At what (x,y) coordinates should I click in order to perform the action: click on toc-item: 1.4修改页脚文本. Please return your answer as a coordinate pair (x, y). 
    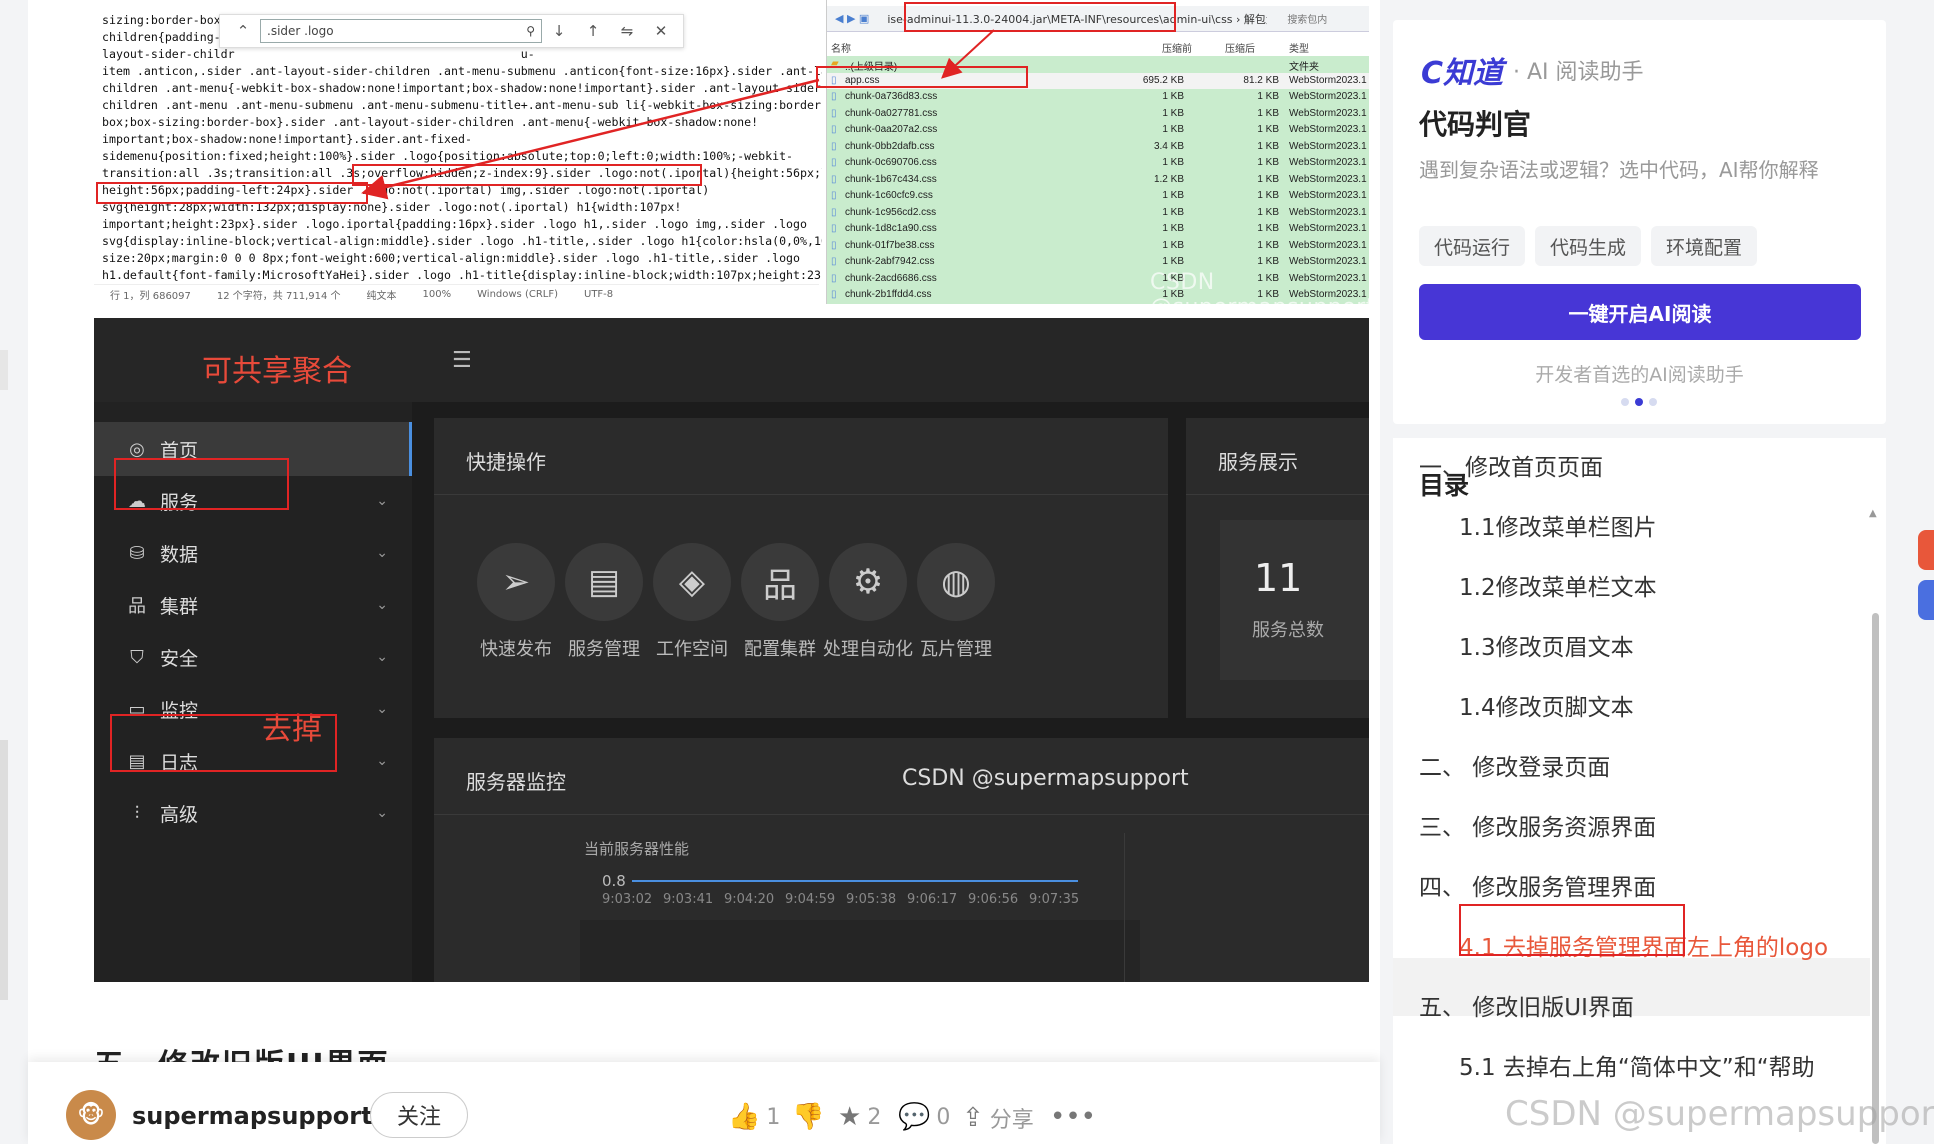
    Looking at the image, I should click on (1546, 705).